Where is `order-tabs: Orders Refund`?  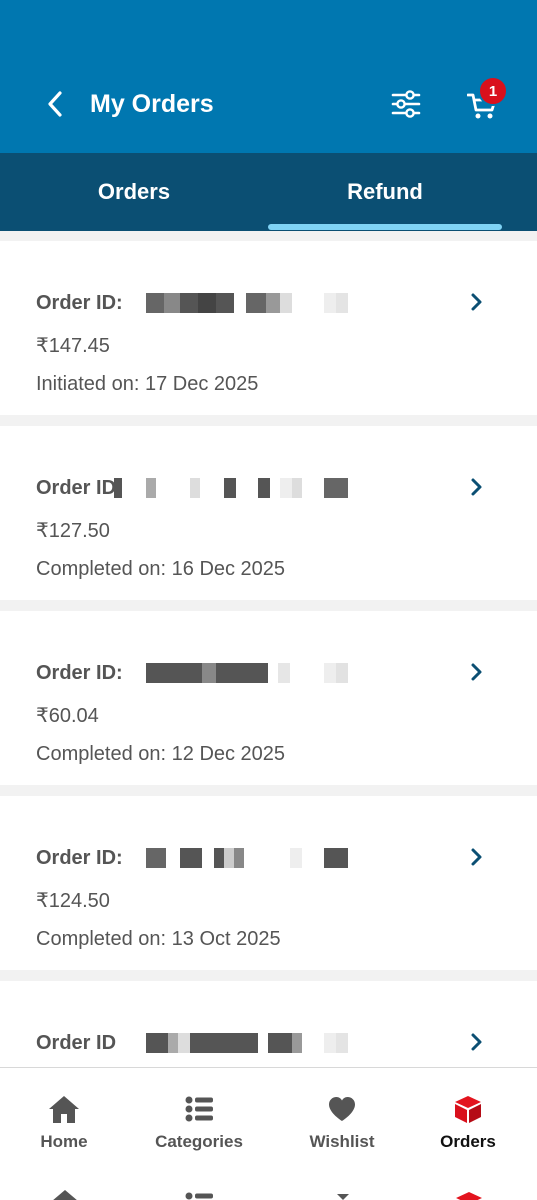 order-tabs: Orders Refund is located at coordinates (268, 192).